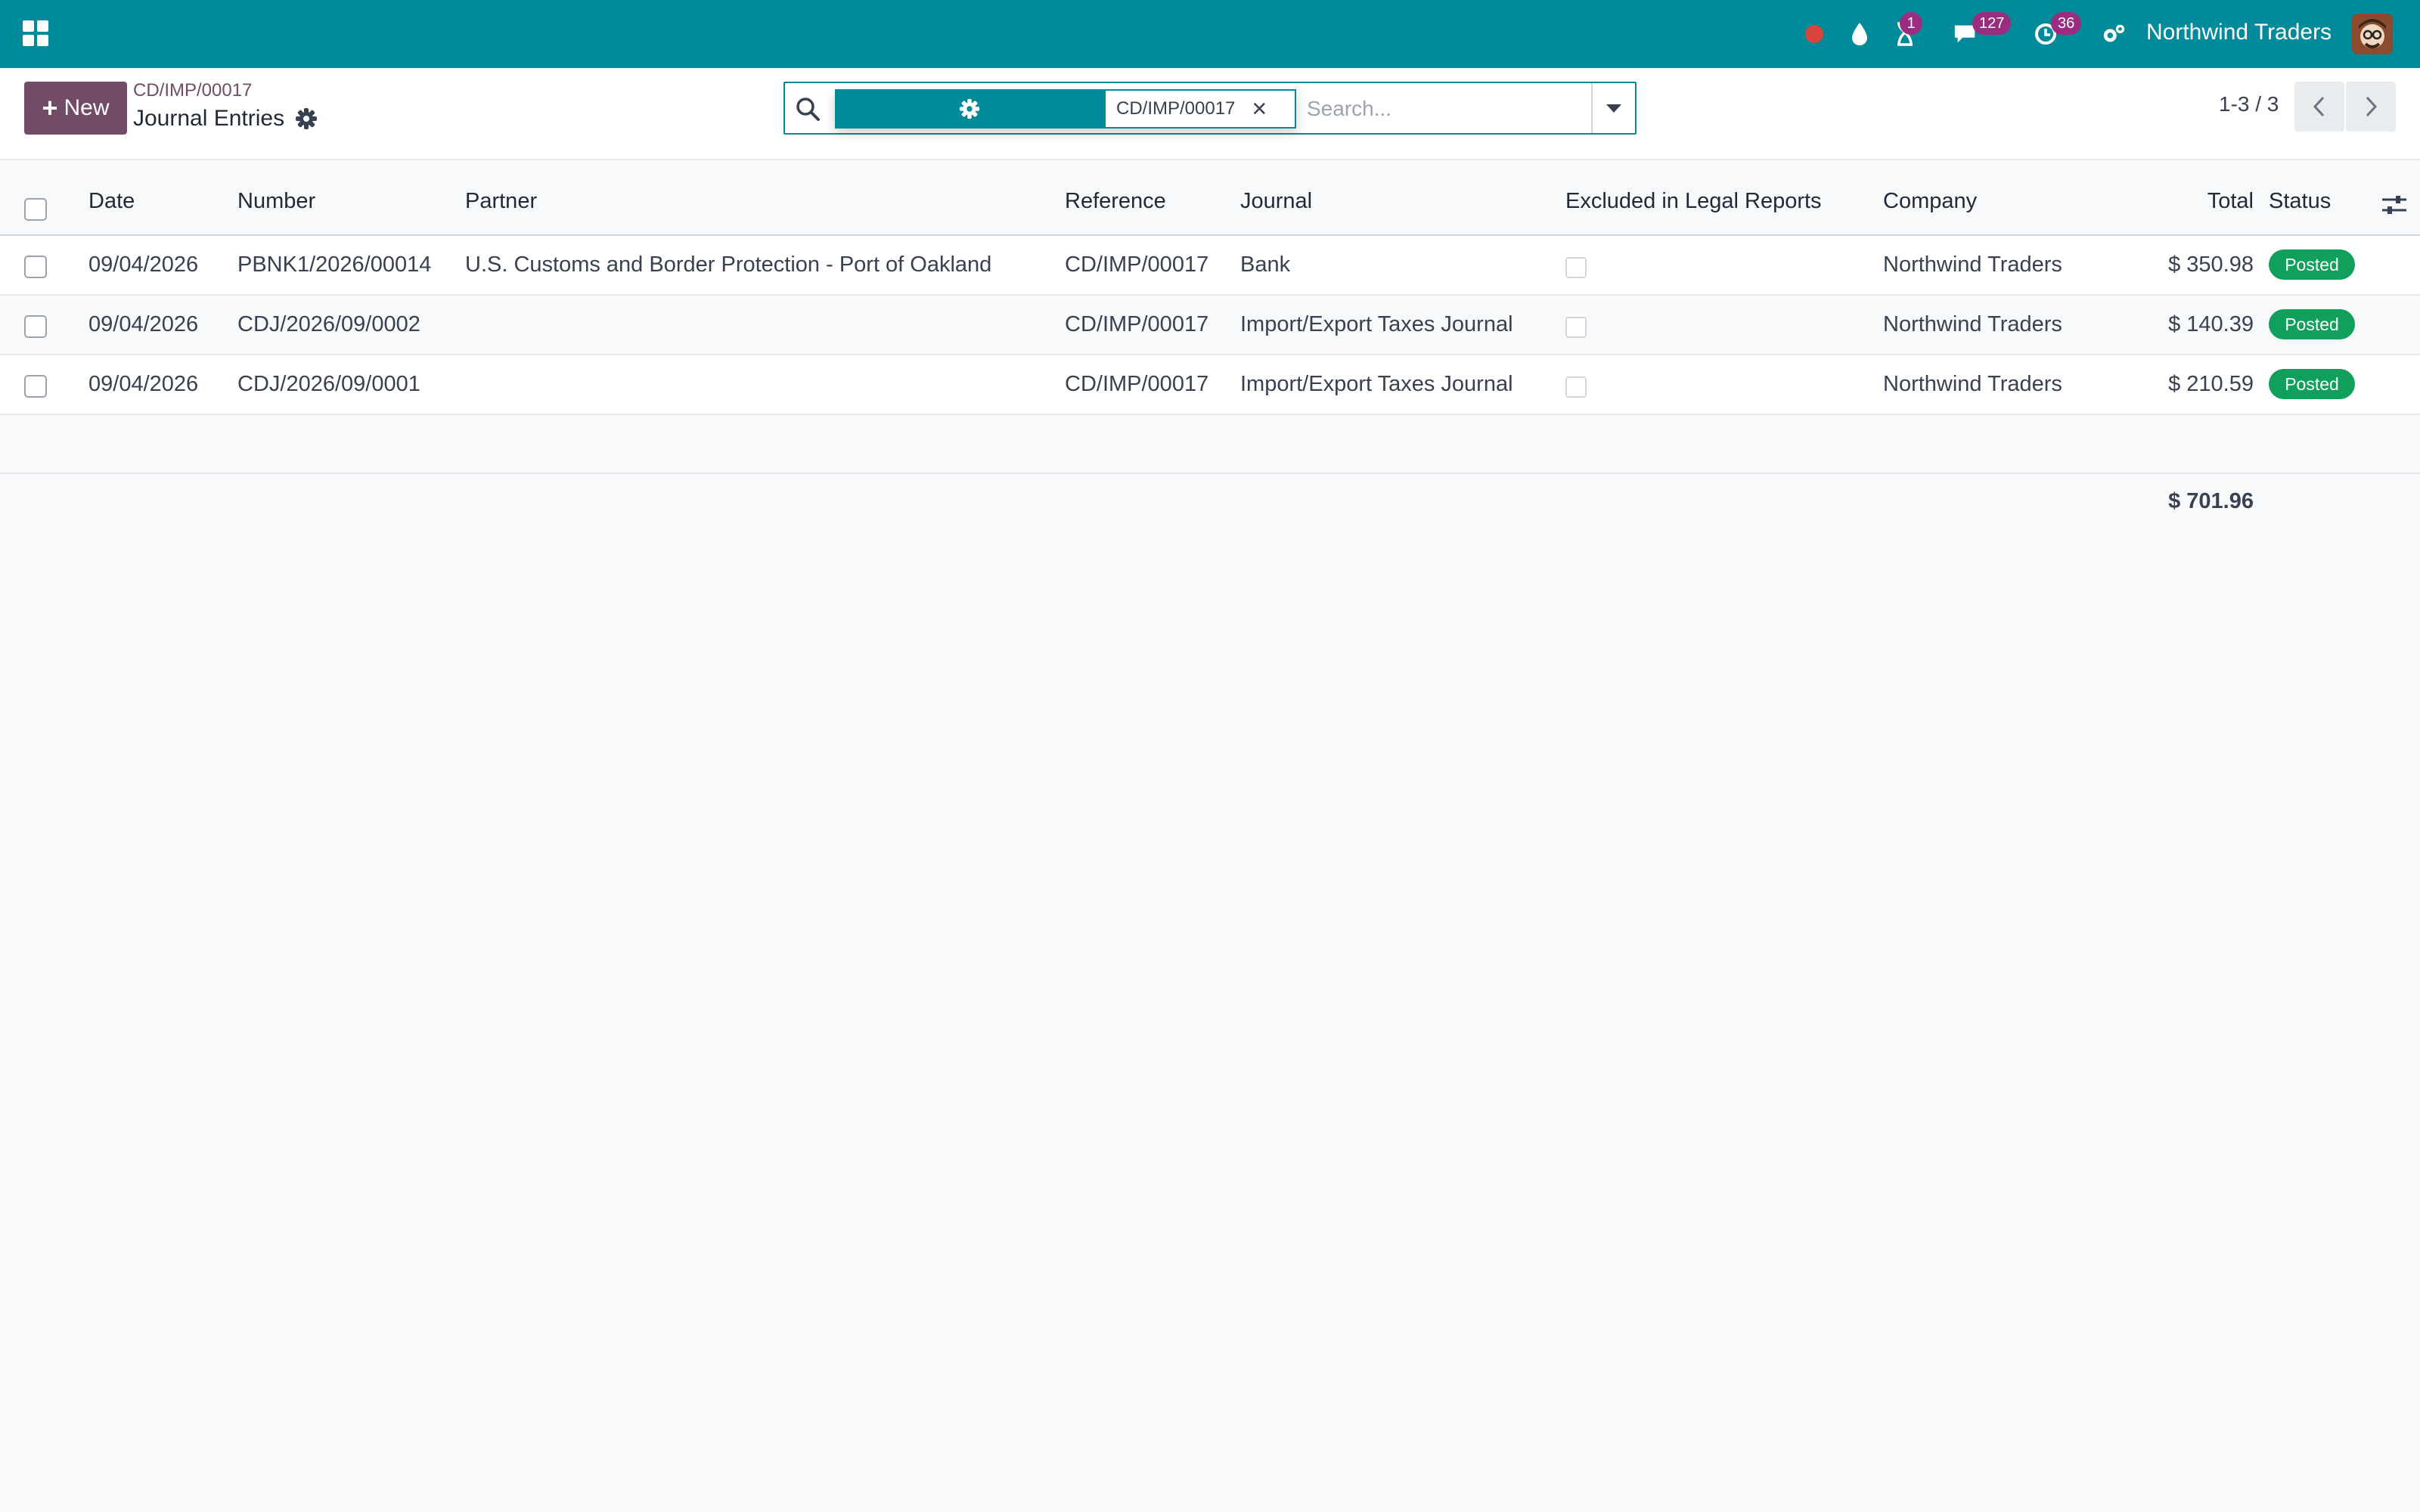 The width and height of the screenshot is (2420, 1512). What do you see at coordinates (50, 107) in the screenshot?
I see `plus-icon: +` at bounding box center [50, 107].